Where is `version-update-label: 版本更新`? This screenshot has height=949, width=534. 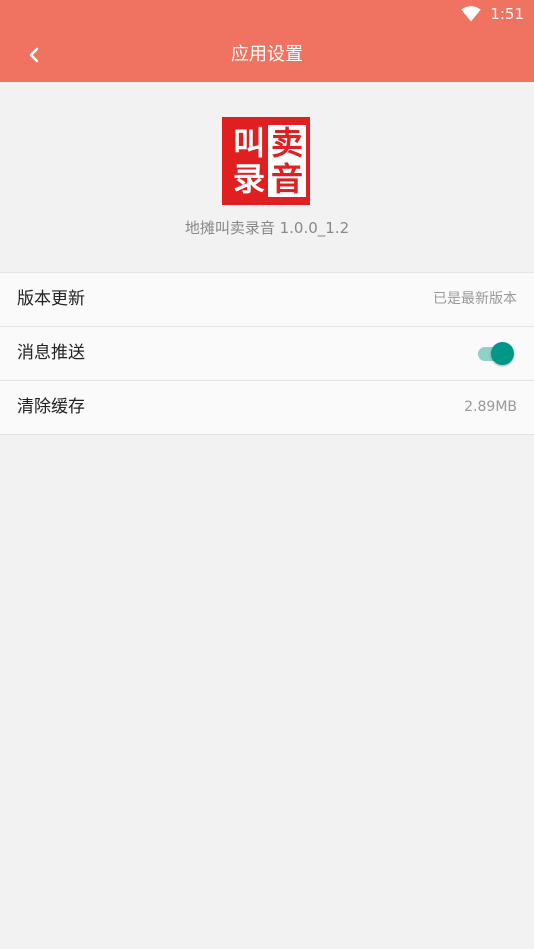
version-update-label: 版本更新 is located at coordinates (51, 299).